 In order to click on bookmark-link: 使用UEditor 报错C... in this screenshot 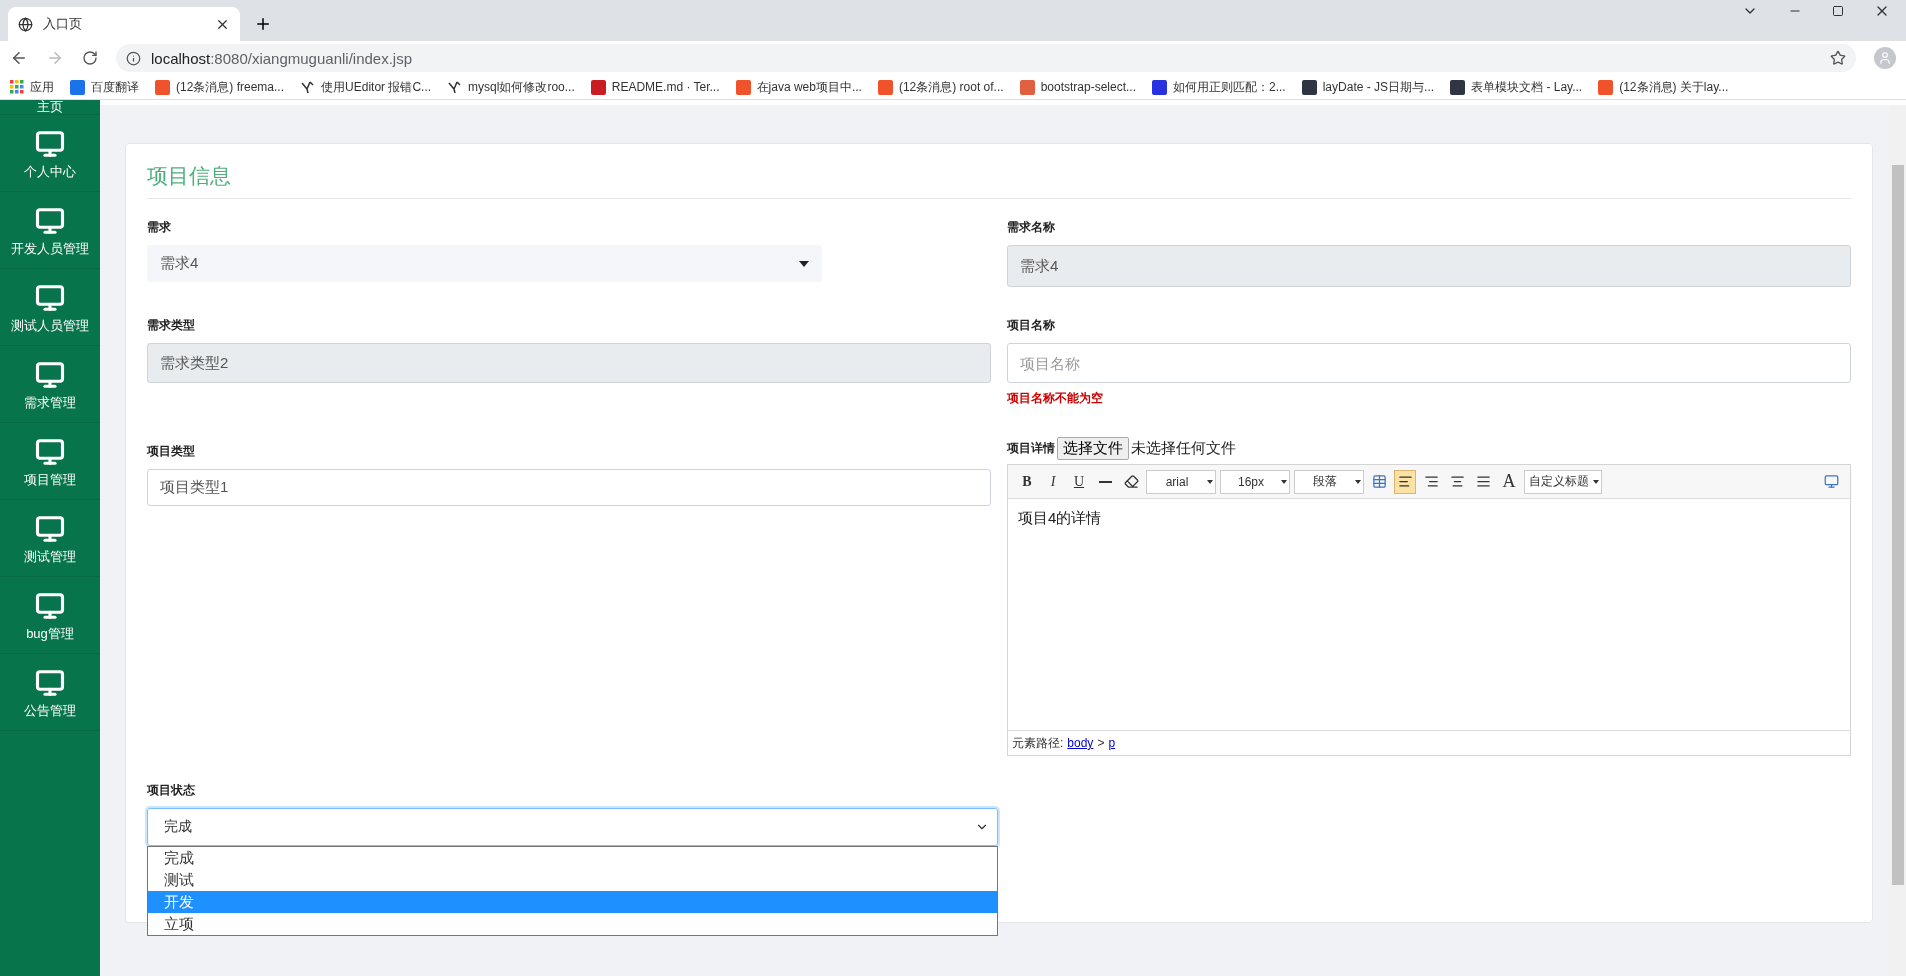, I will do `click(376, 87)`.